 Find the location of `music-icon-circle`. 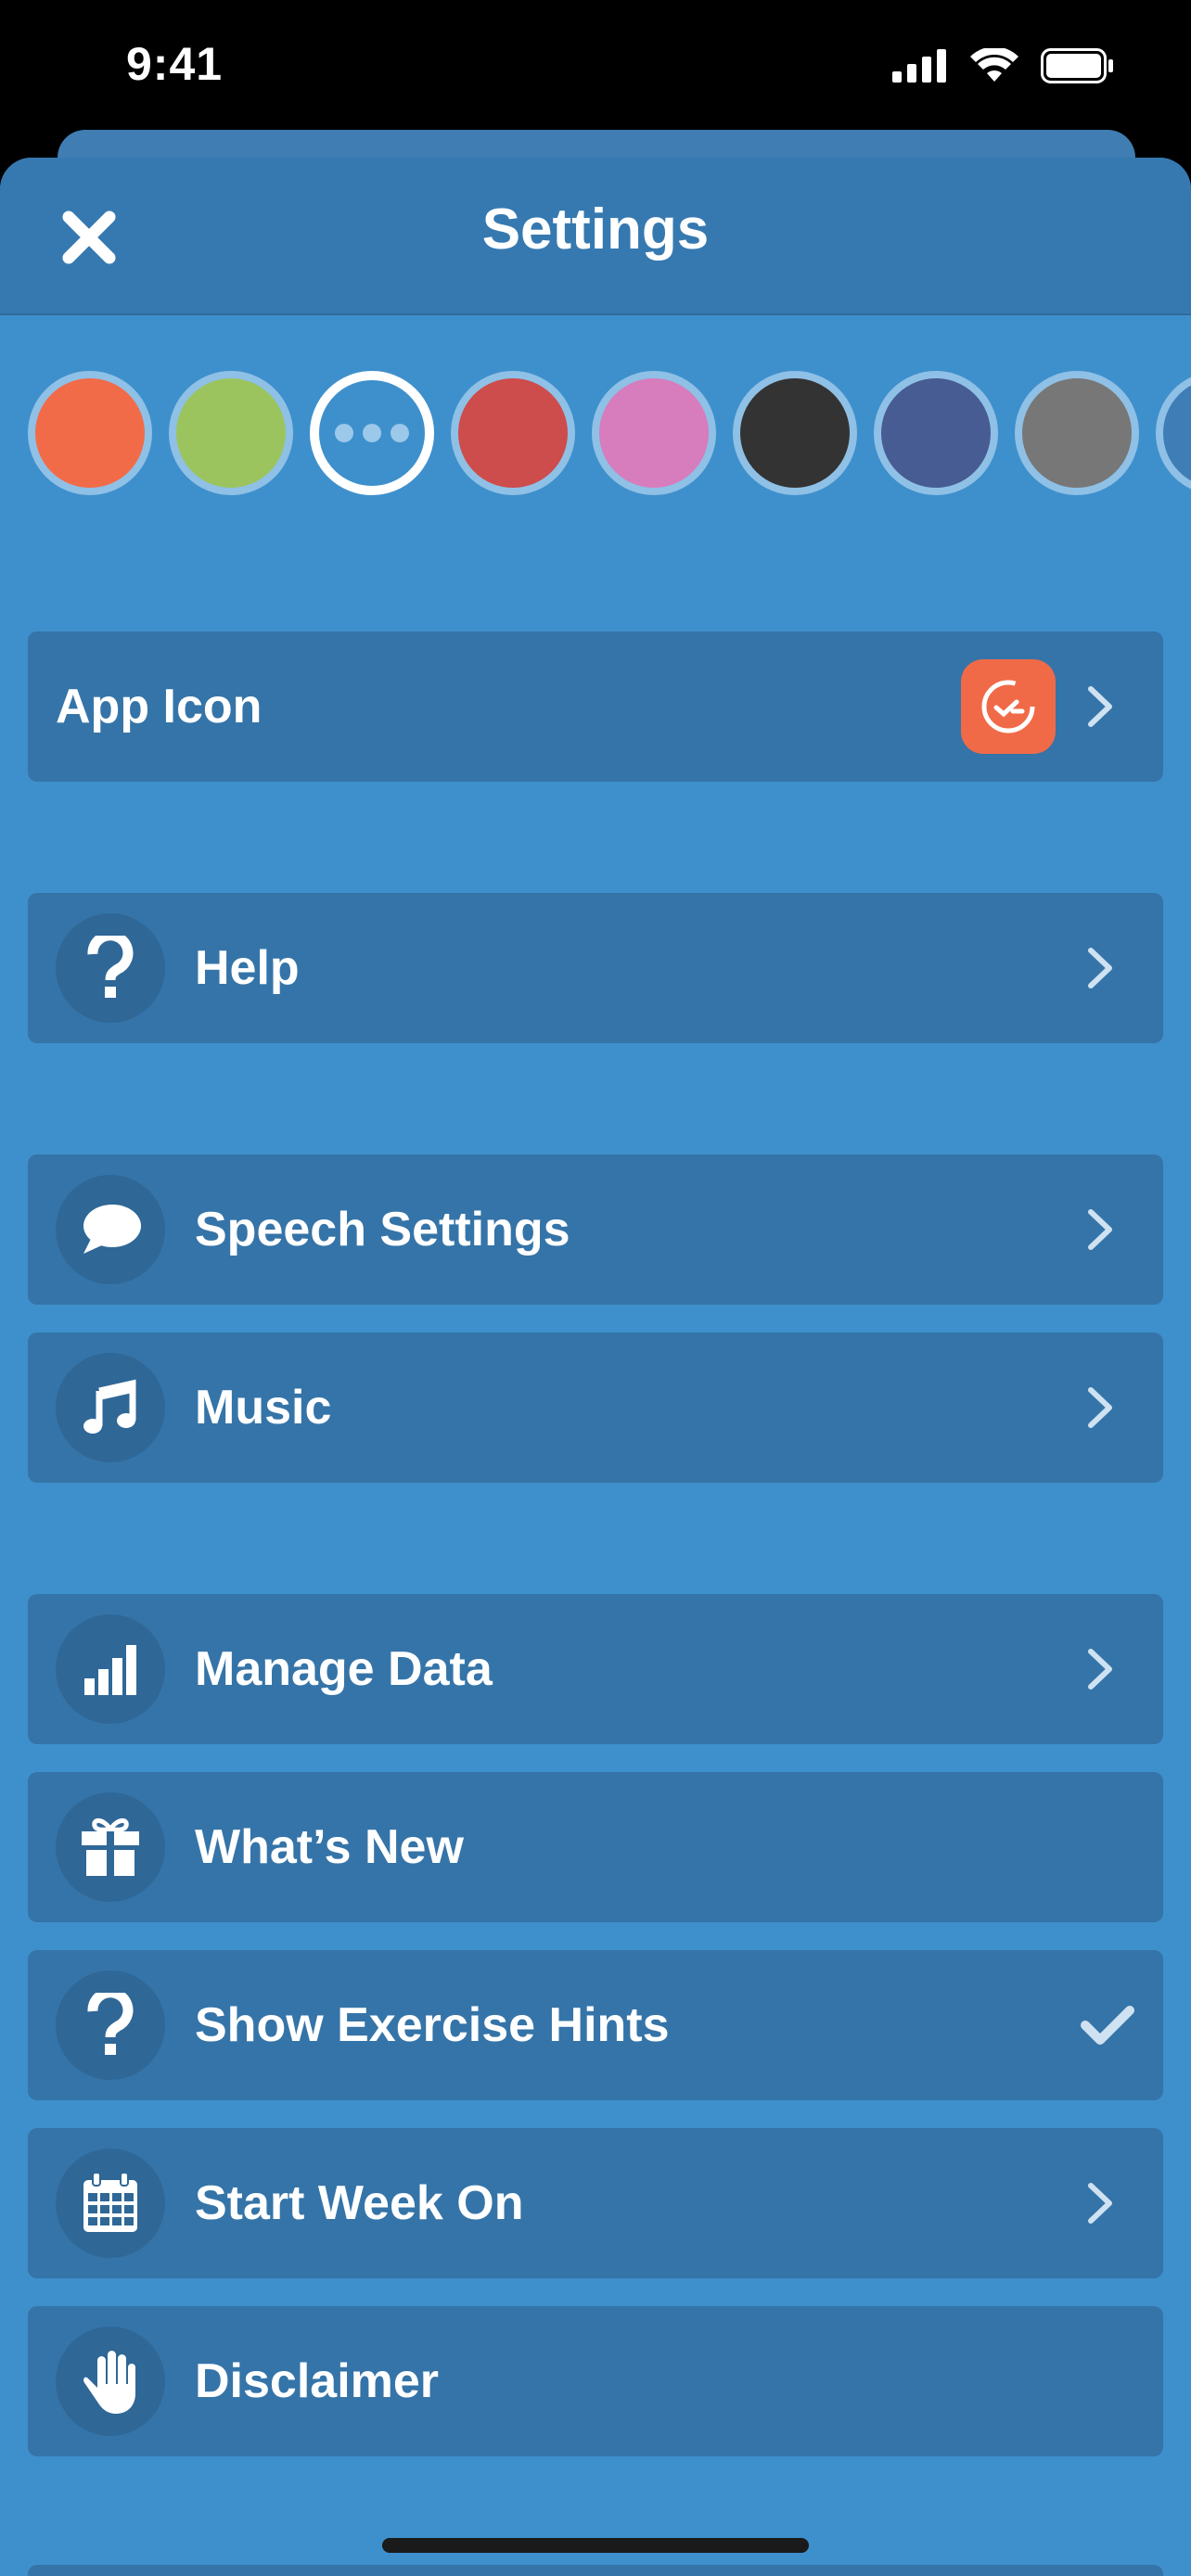

music-icon-circle is located at coordinates (111, 1407).